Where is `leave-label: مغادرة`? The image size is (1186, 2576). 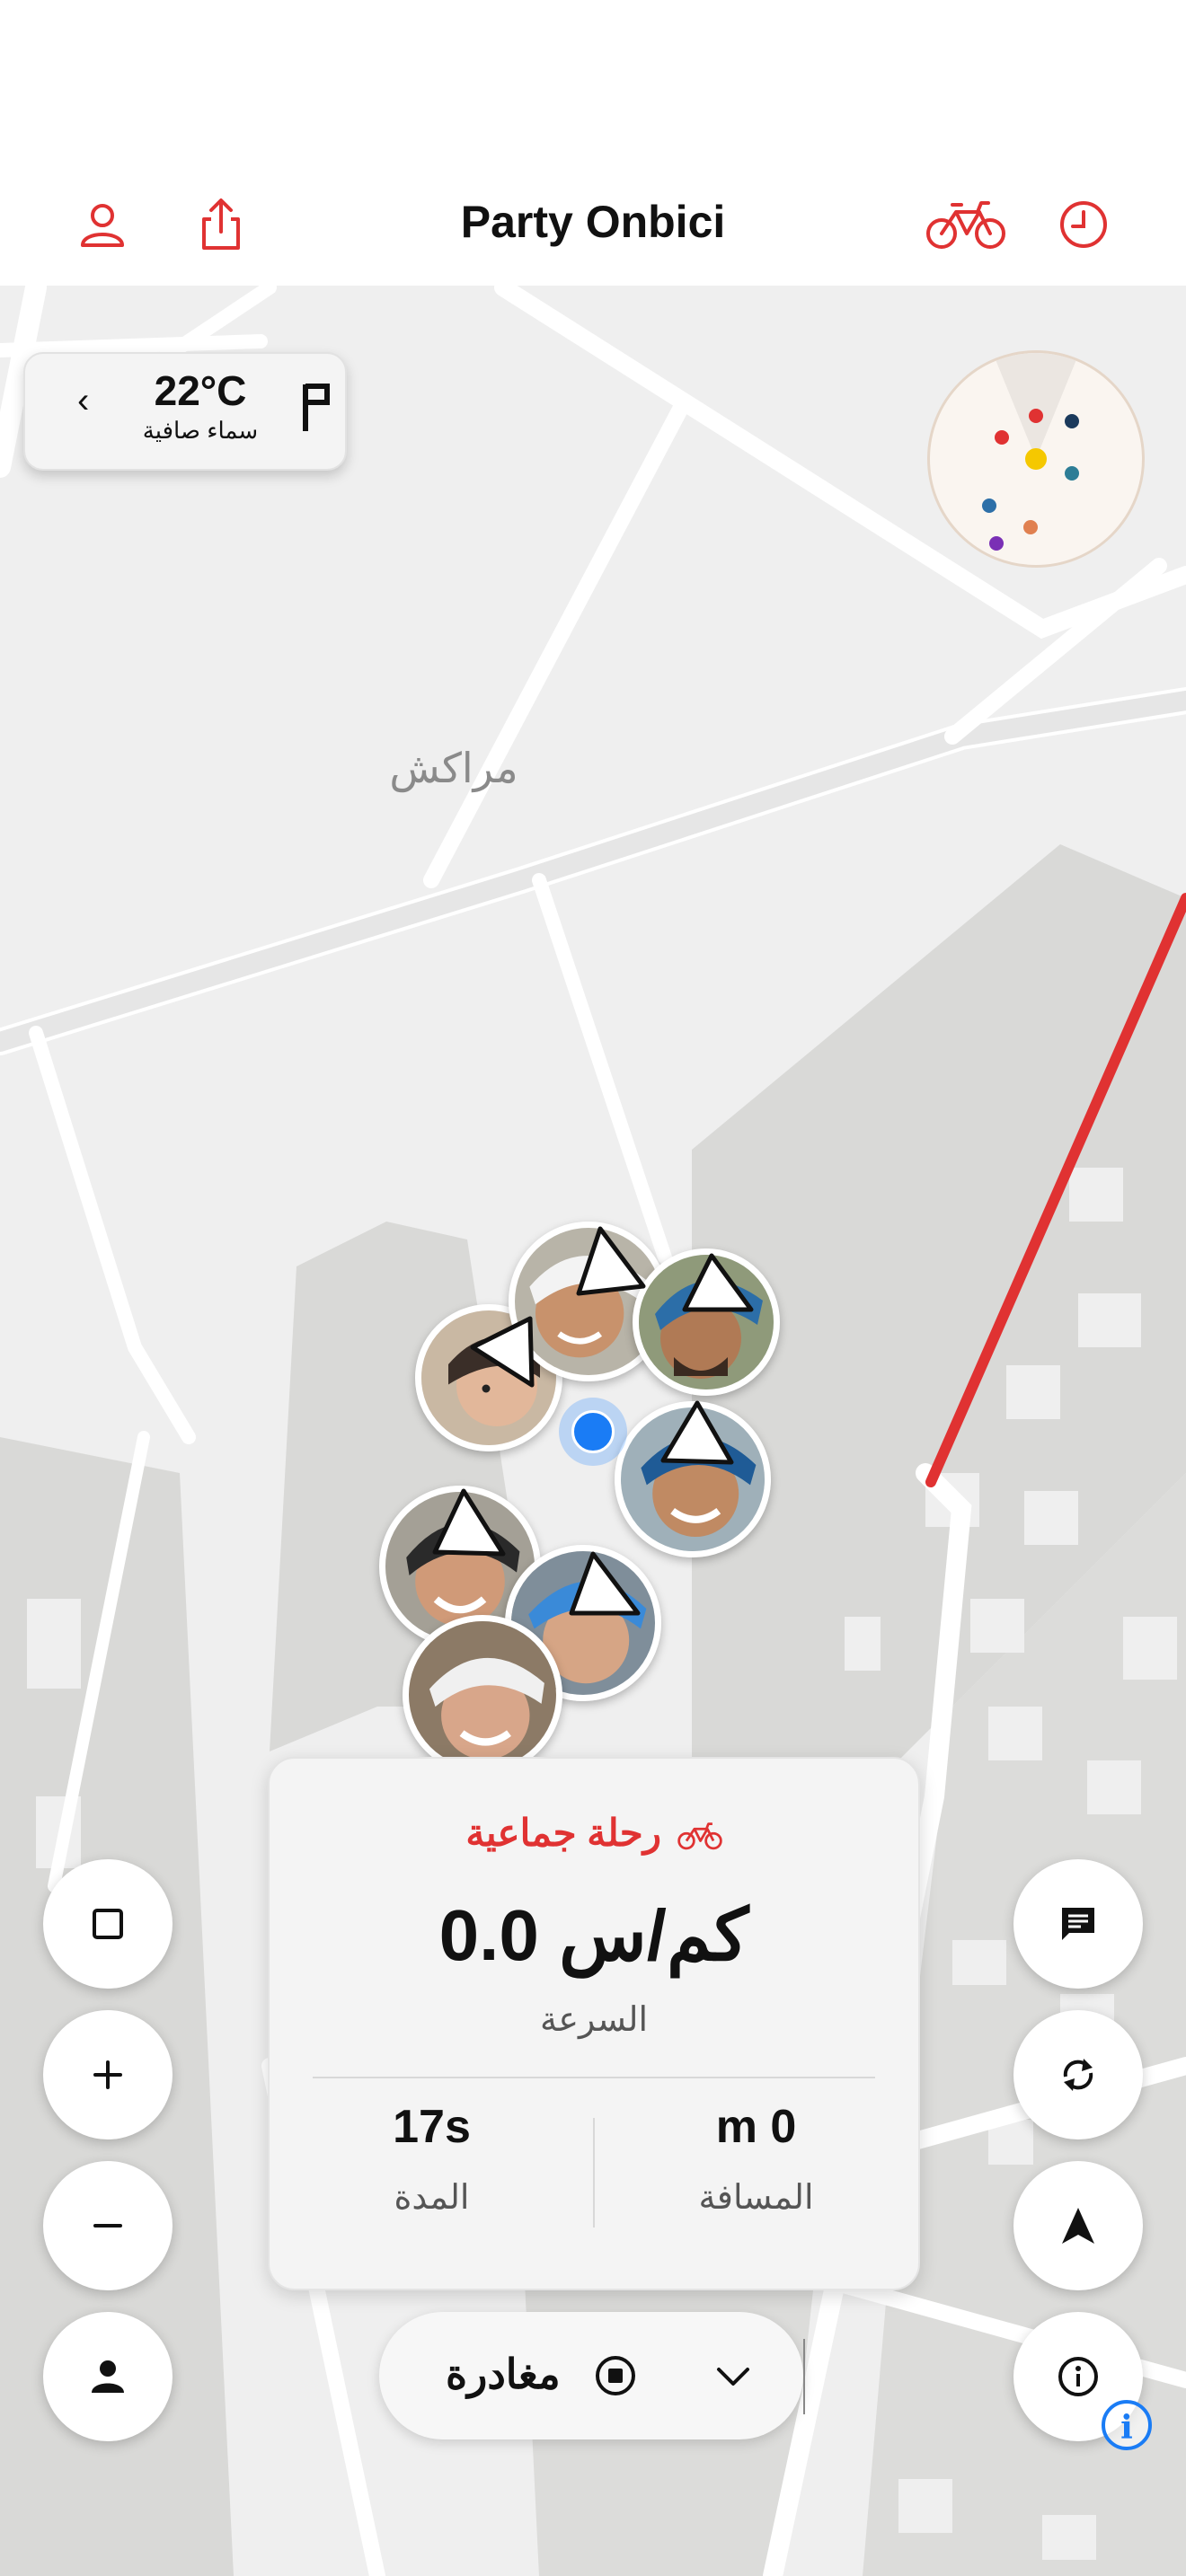
leave-label: مغادرة is located at coordinates (503, 2374).